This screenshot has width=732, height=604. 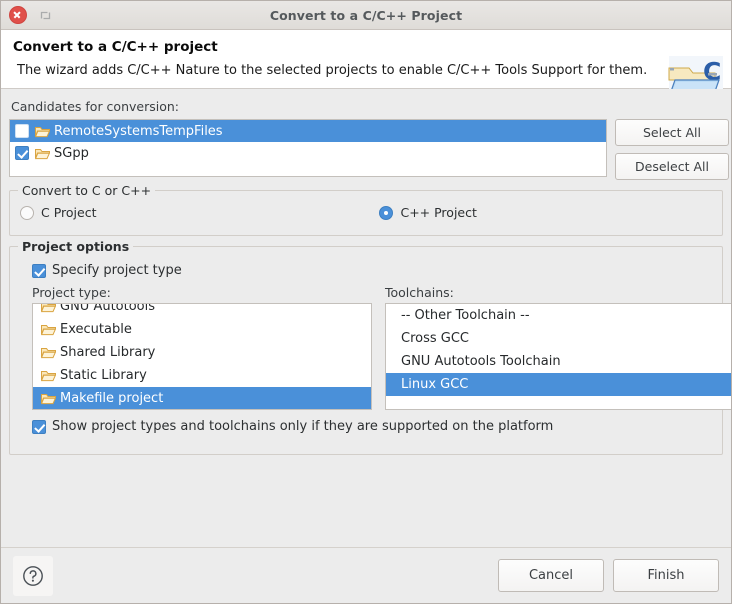 What do you see at coordinates (202, 329) in the screenshot?
I see `list-item: Executable` at bounding box center [202, 329].